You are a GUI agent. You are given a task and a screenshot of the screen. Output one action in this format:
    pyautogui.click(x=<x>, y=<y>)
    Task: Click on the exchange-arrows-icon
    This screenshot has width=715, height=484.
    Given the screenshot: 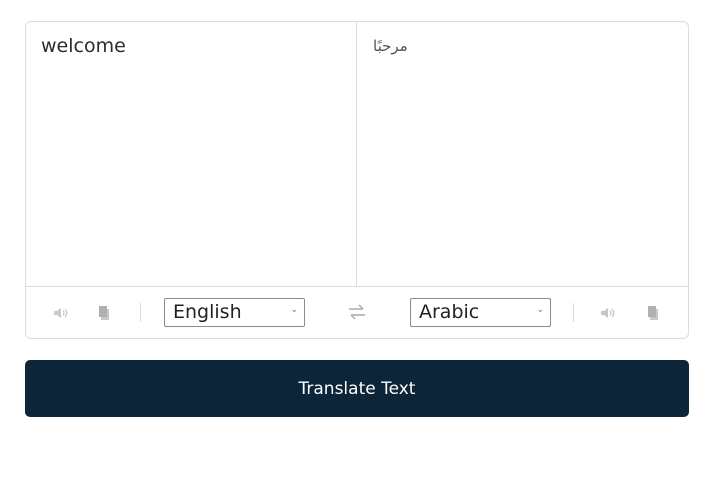 What is the action you would take?
    pyautogui.click(x=357, y=312)
    